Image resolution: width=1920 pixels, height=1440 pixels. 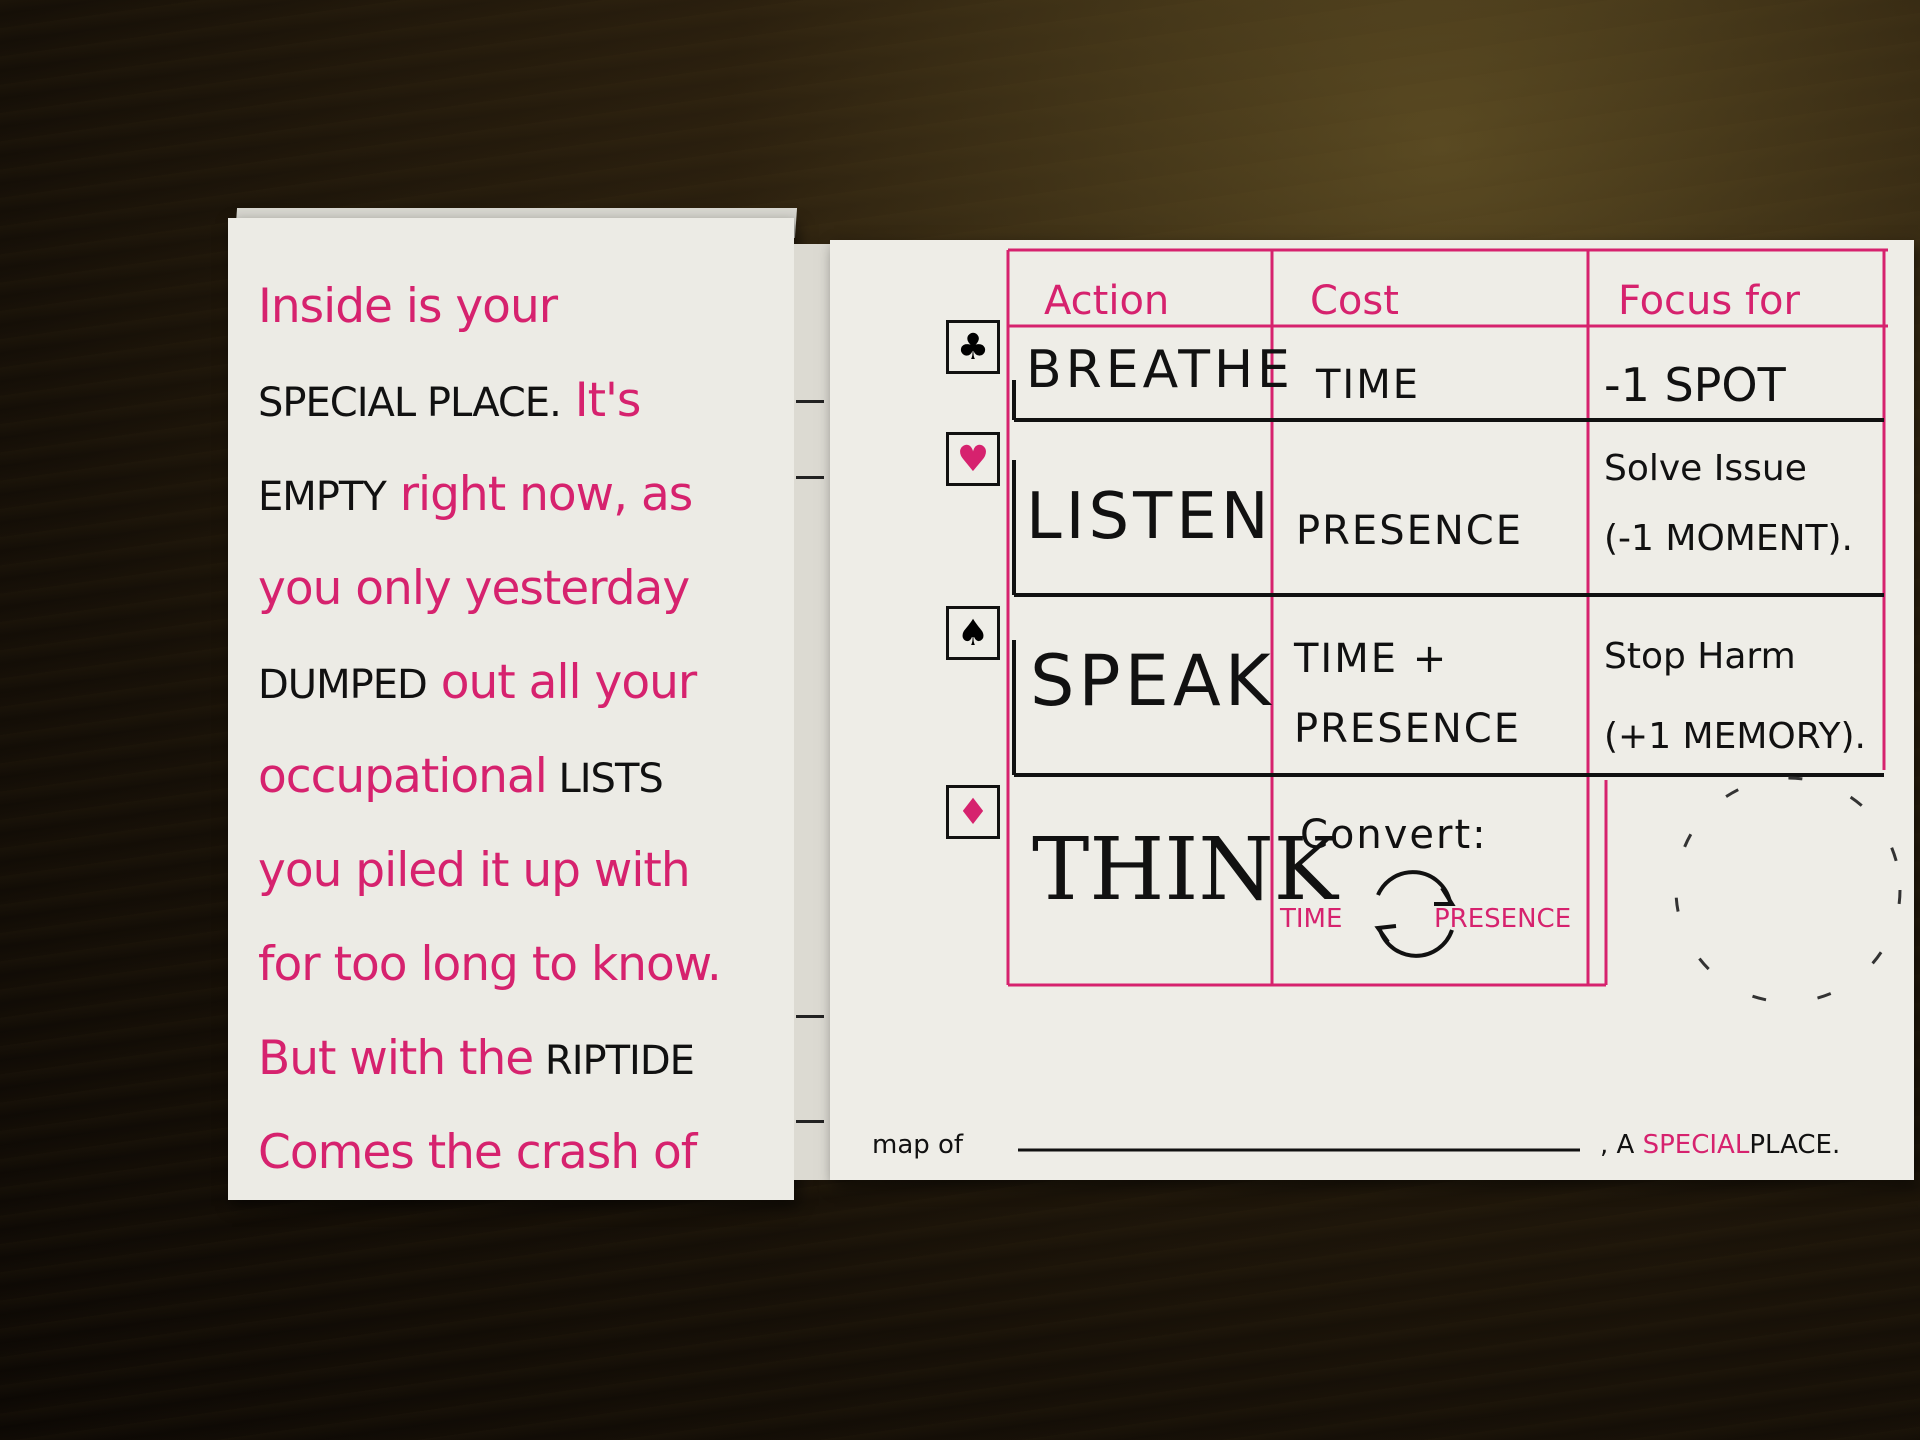 What do you see at coordinates (1152, 681) in the screenshot?
I see `action-speak: SPEAK` at bounding box center [1152, 681].